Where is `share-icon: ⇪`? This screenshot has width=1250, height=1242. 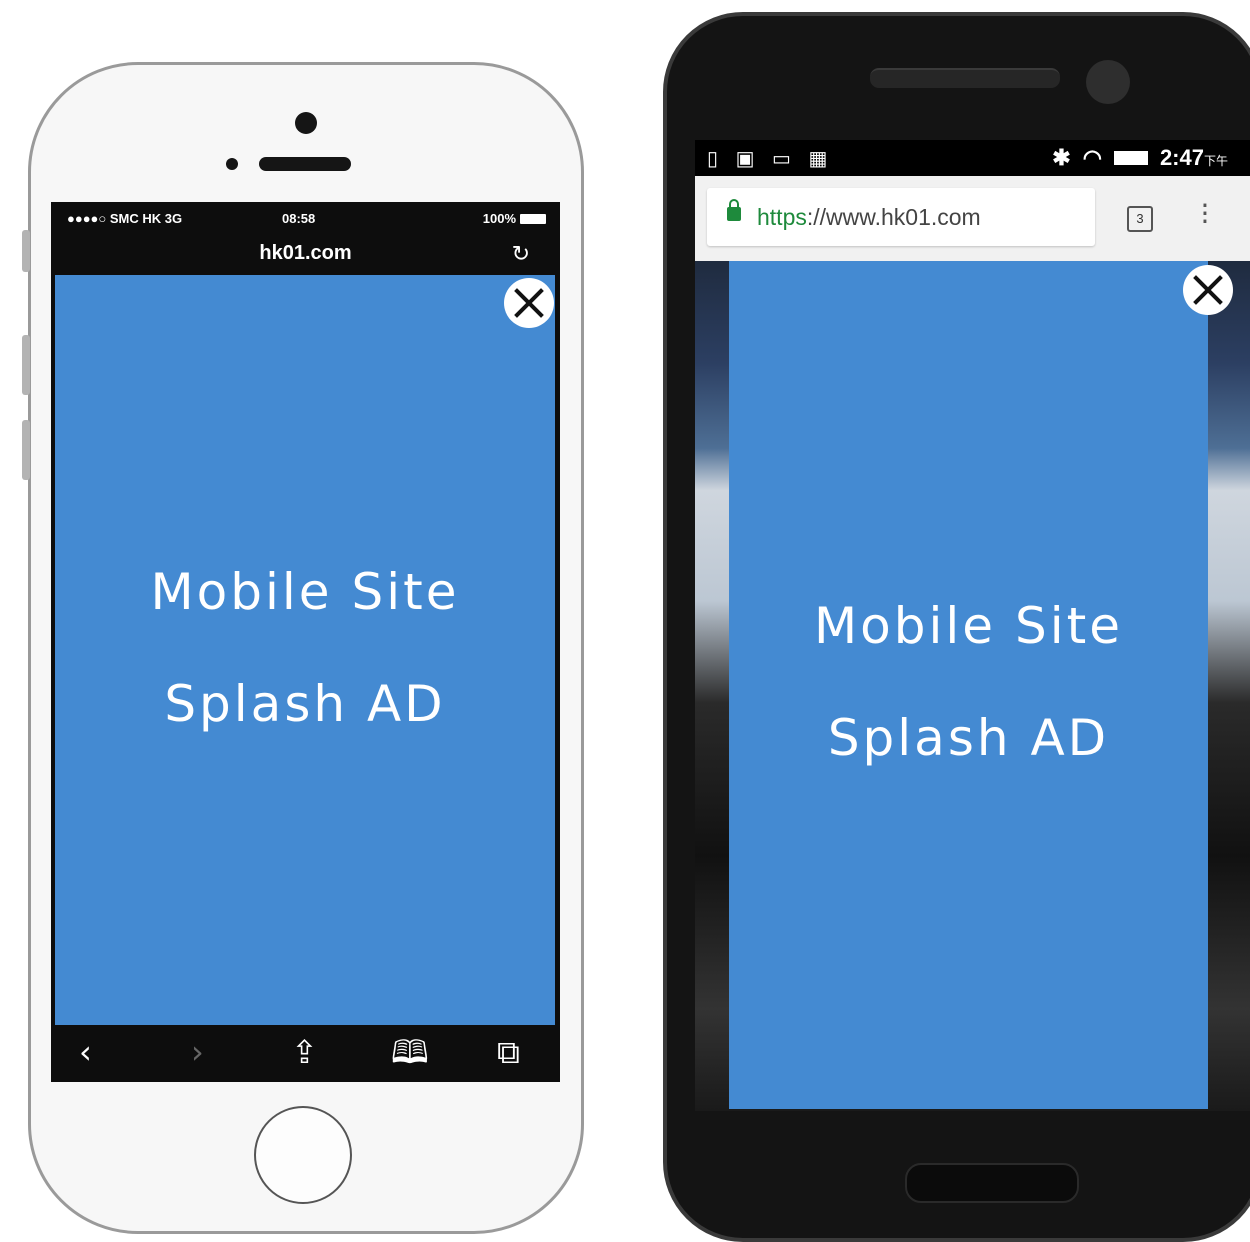
share-icon: ⇪ is located at coordinates (304, 1052).